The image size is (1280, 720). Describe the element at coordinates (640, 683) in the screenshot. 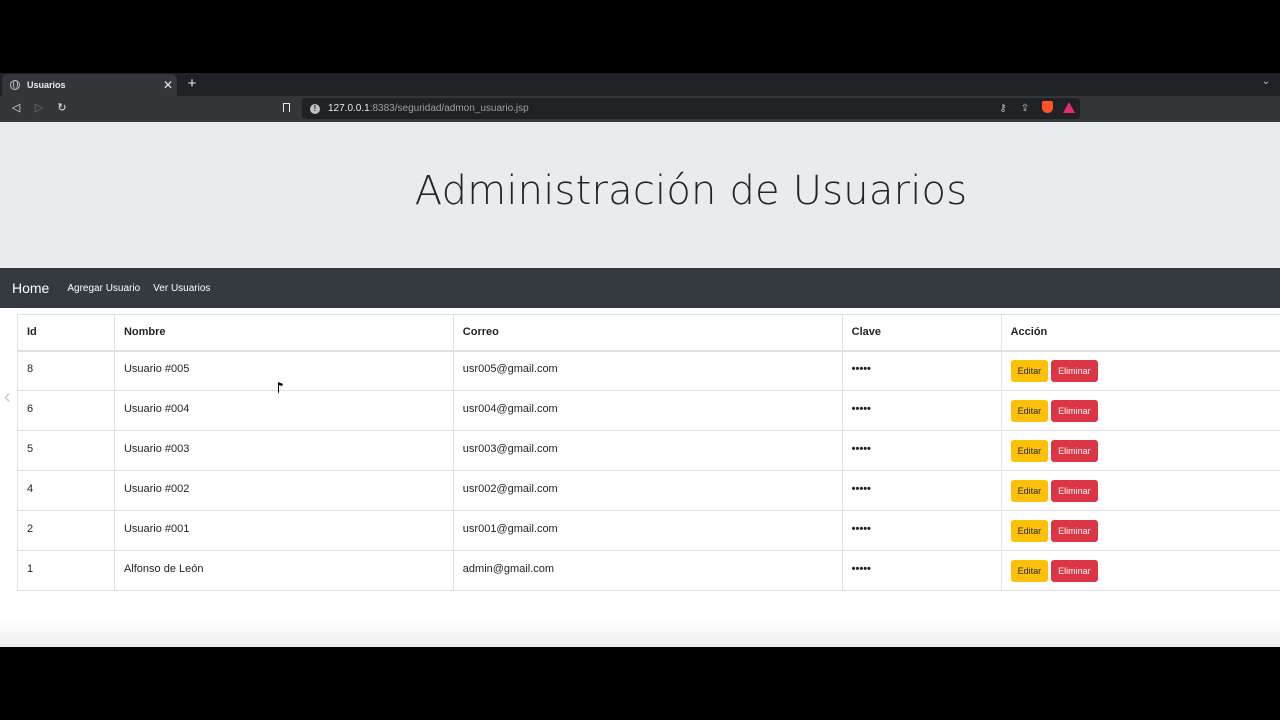

I see `letterbox-bottom` at that location.